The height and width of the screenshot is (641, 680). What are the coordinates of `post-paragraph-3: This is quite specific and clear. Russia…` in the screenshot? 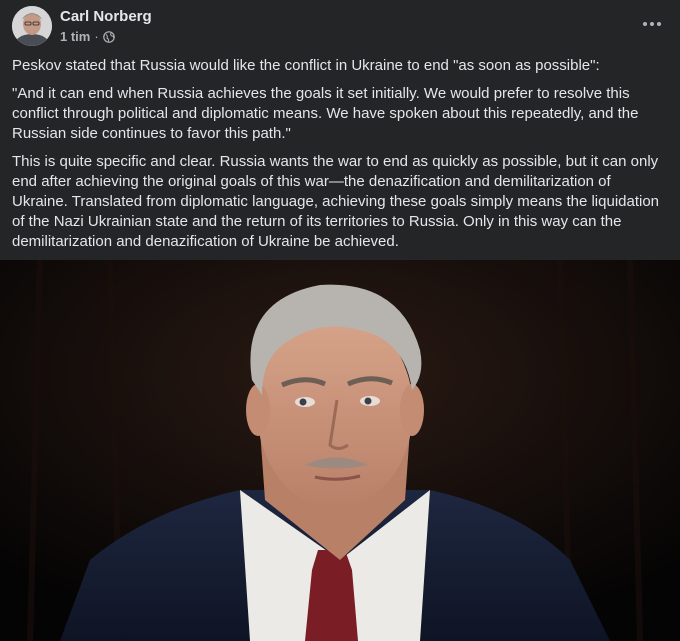 It's located at (336, 201).